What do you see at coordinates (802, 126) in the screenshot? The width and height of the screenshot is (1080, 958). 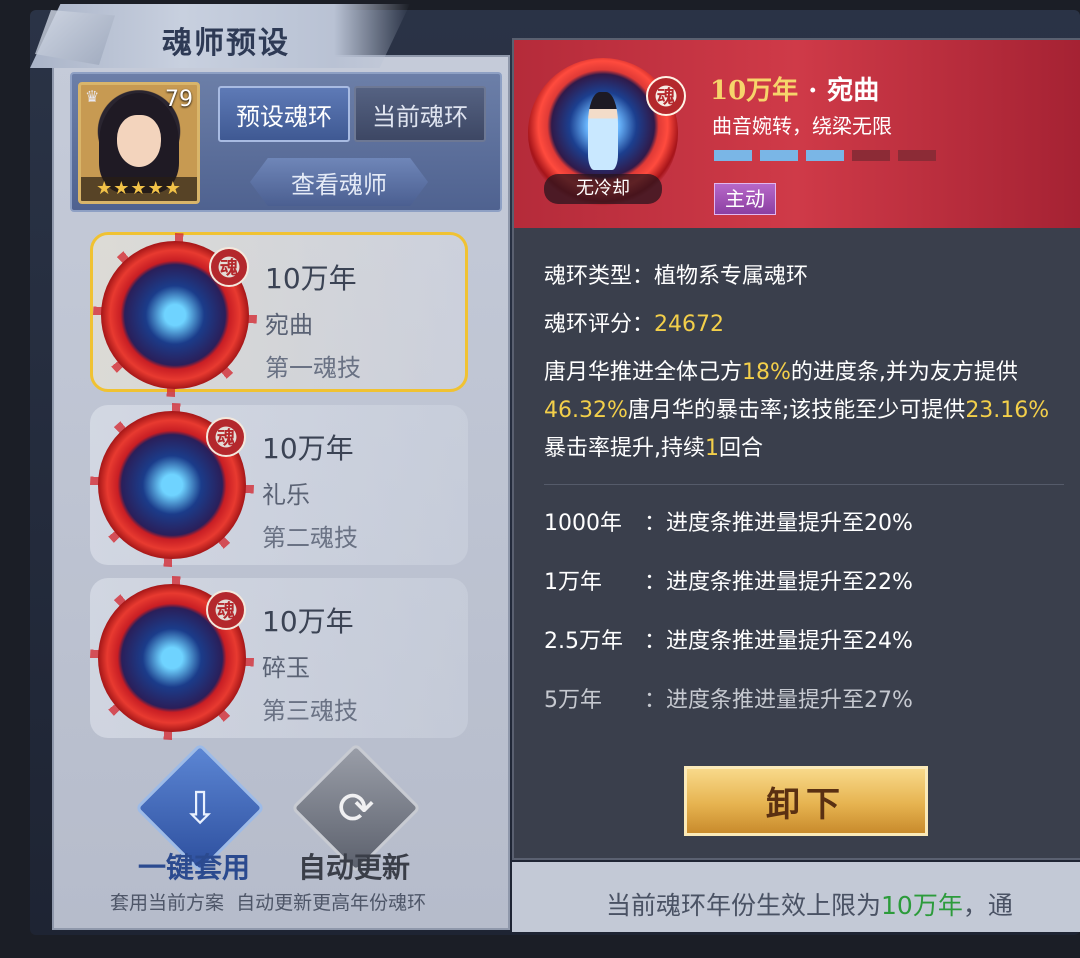 I see `detail-subtitle: 曲音婉转，绕梁无限` at bounding box center [802, 126].